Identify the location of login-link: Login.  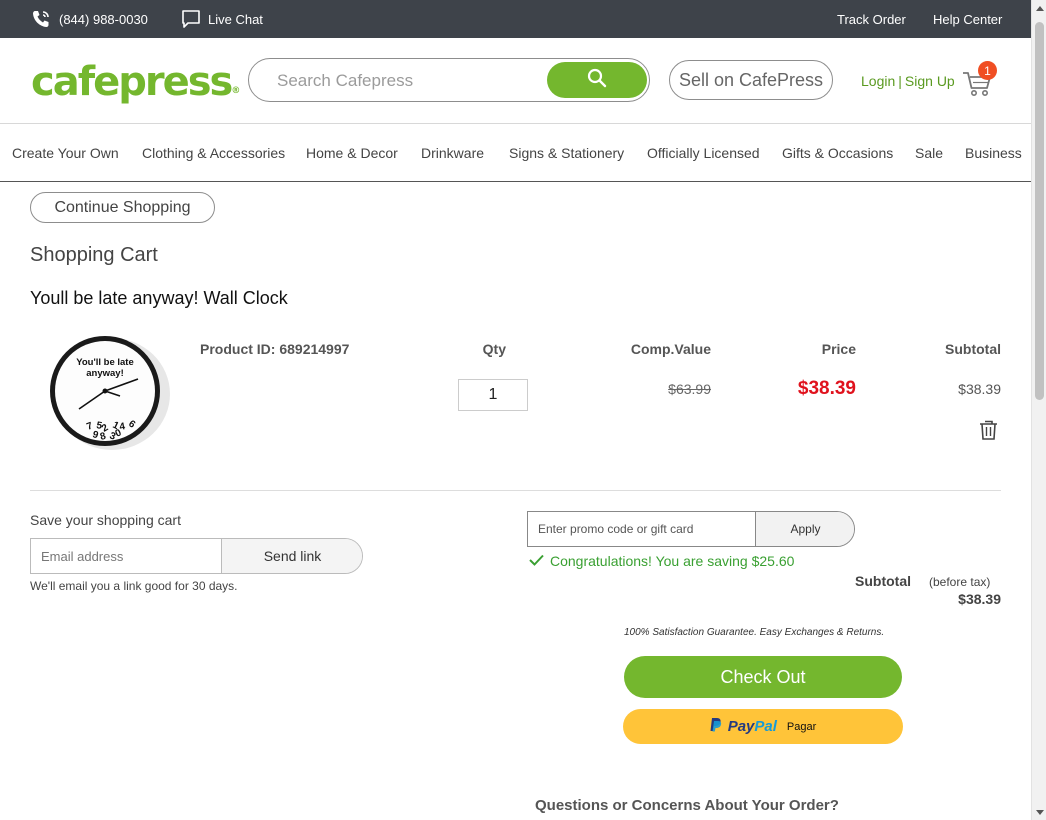
(878, 81).